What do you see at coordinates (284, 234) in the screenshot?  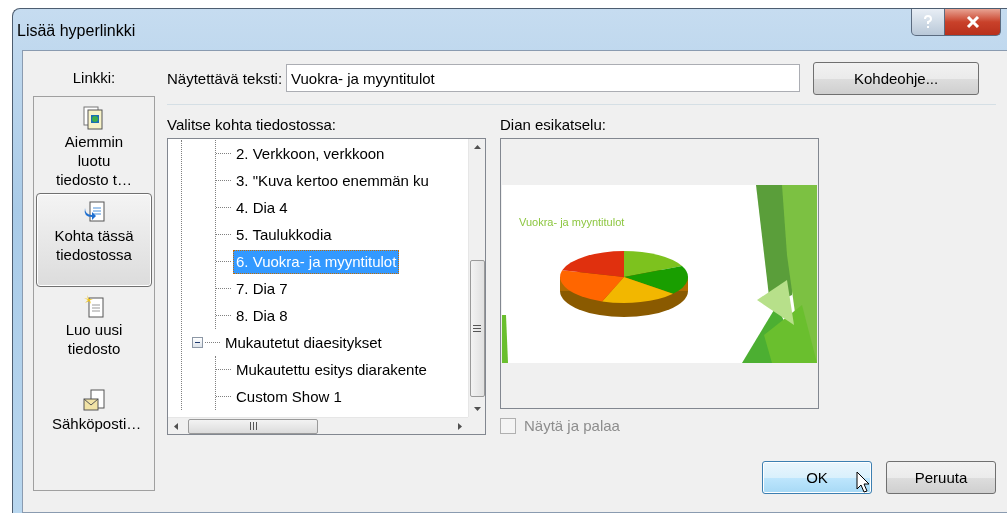 I see `tree-item: 5. Taulukkodia` at bounding box center [284, 234].